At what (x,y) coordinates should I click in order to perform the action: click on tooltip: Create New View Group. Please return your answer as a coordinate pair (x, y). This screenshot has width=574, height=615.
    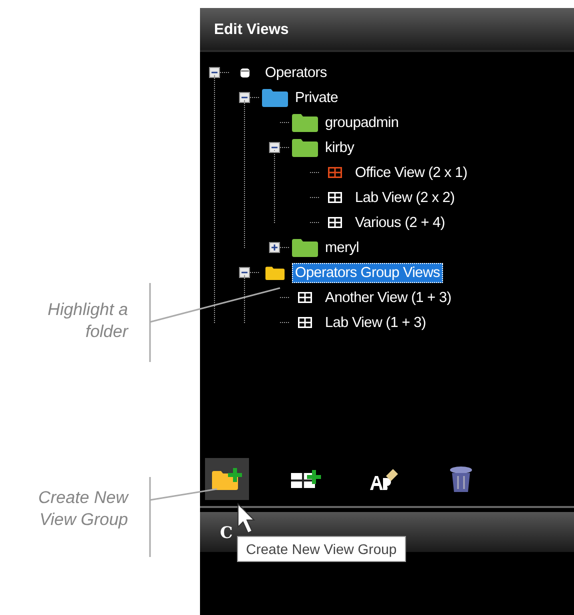
    Looking at the image, I should click on (321, 549).